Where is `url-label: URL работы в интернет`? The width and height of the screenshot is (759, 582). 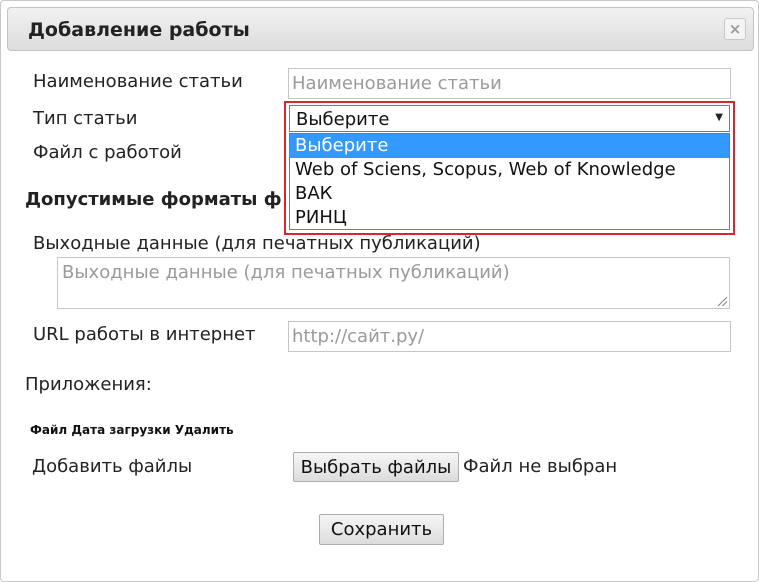 url-label: URL работы в интернет is located at coordinates (144, 334).